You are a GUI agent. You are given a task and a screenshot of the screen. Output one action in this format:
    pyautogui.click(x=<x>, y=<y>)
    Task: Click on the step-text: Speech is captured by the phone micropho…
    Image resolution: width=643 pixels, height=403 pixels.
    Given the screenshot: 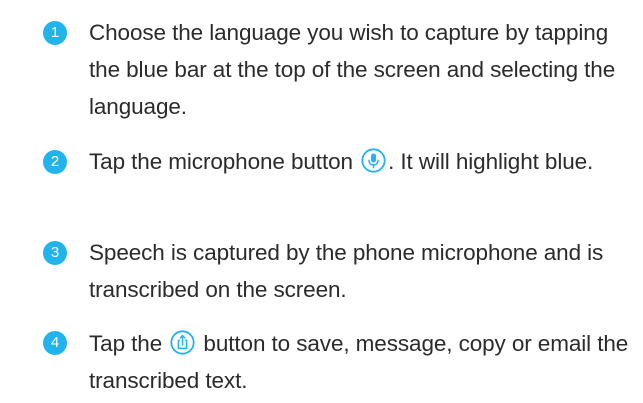 What is the action you would take?
    pyautogui.click(x=346, y=271)
    